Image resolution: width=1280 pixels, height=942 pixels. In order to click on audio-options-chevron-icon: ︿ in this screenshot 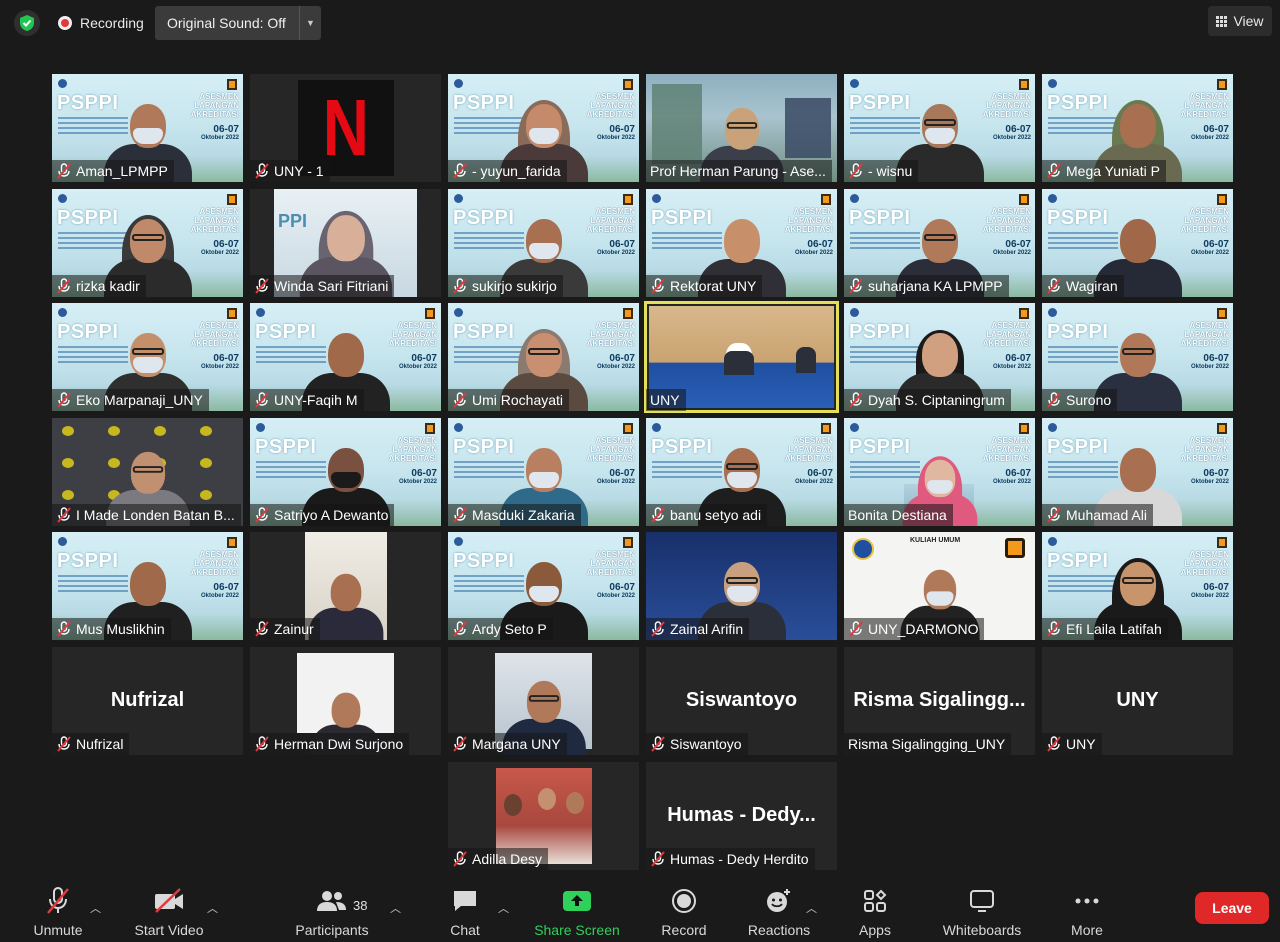, I will do `click(95, 908)`.